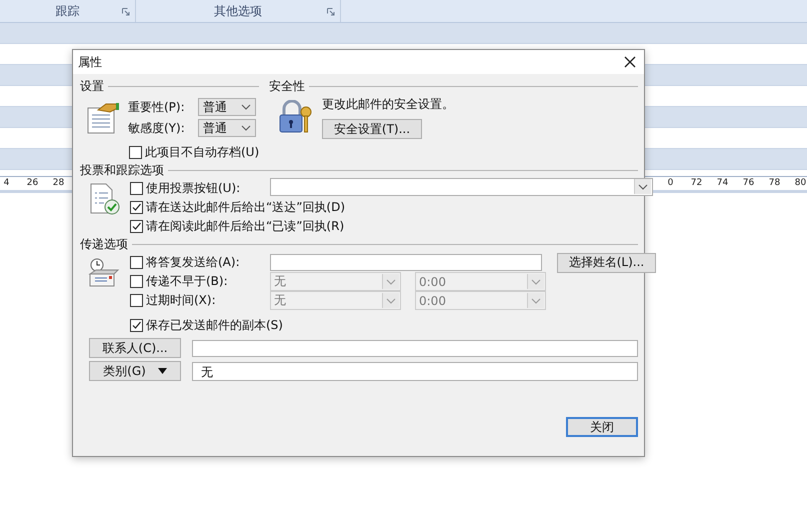 The image size is (807, 512). I want to click on ruler-number: 76, so click(748, 184).